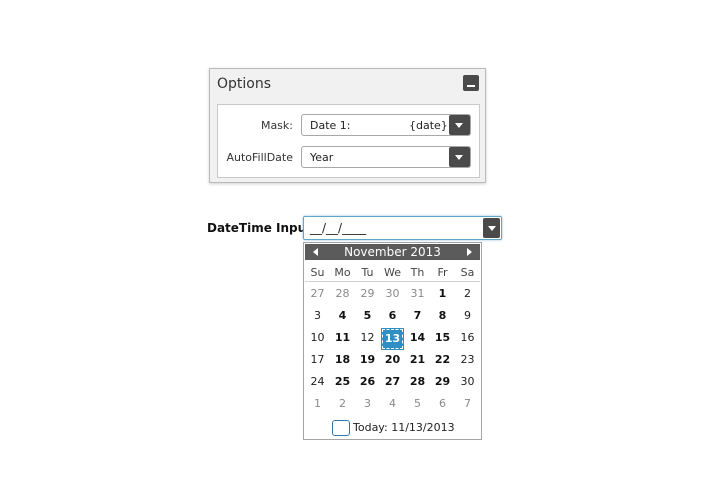 The image size is (715, 500). What do you see at coordinates (417, 360) in the screenshot?
I see `calendar-day: 21` at bounding box center [417, 360].